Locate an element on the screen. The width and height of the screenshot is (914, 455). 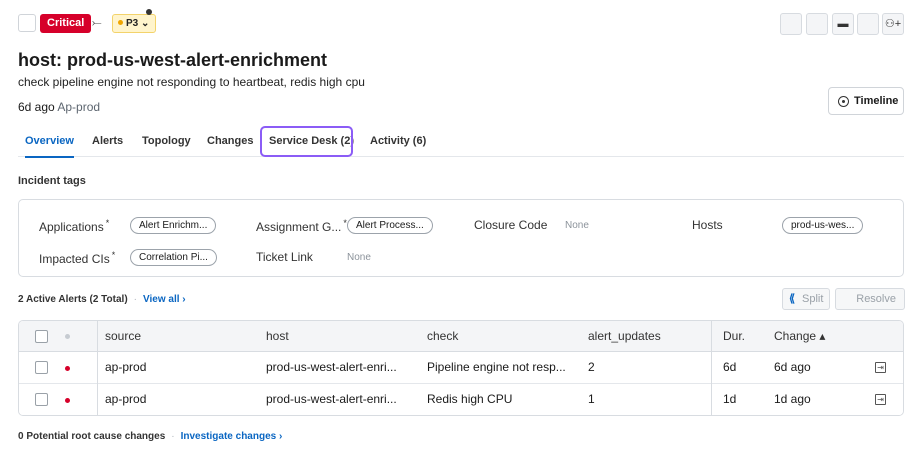
tab-changes: Changes is located at coordinates (230, 141).